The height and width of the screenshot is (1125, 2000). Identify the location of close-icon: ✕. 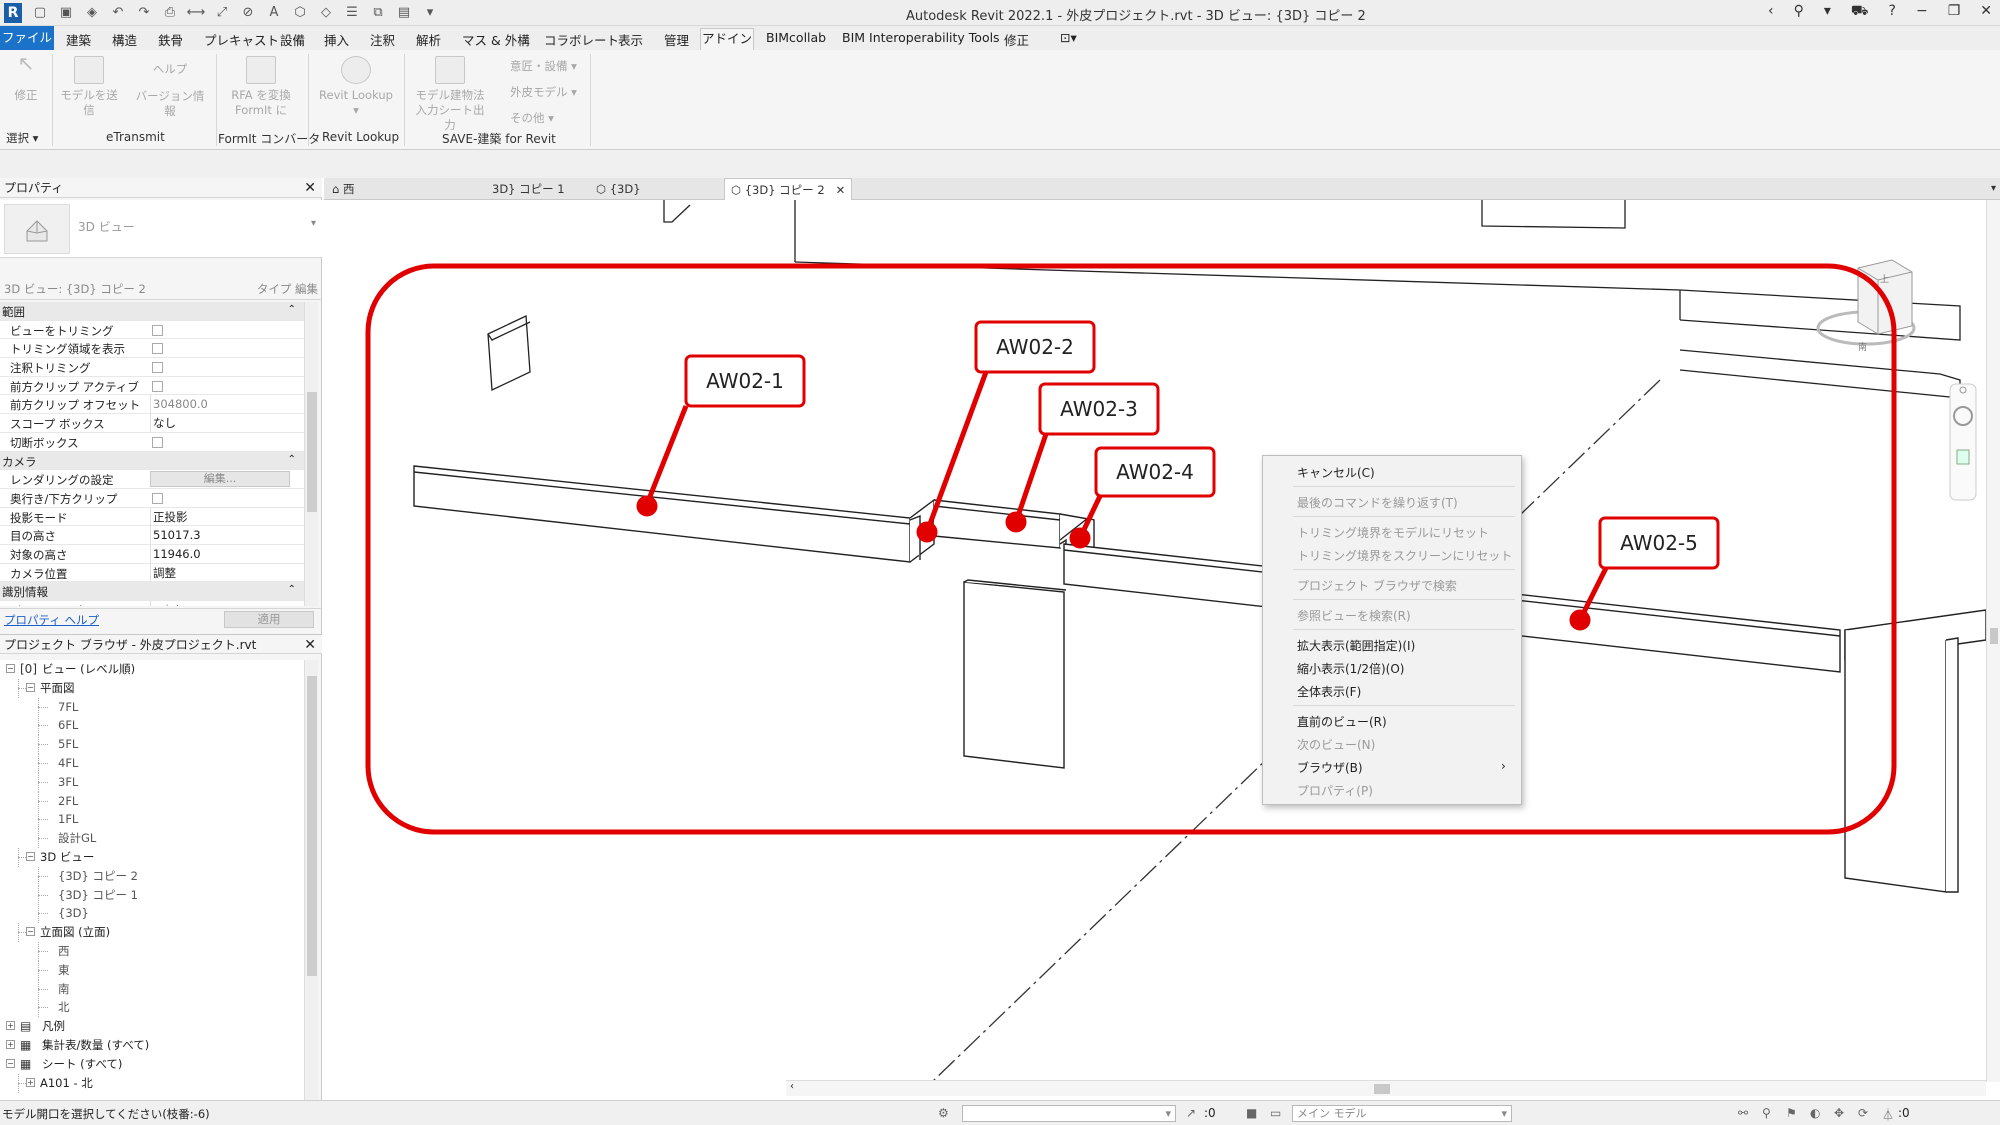
(1986, 12).